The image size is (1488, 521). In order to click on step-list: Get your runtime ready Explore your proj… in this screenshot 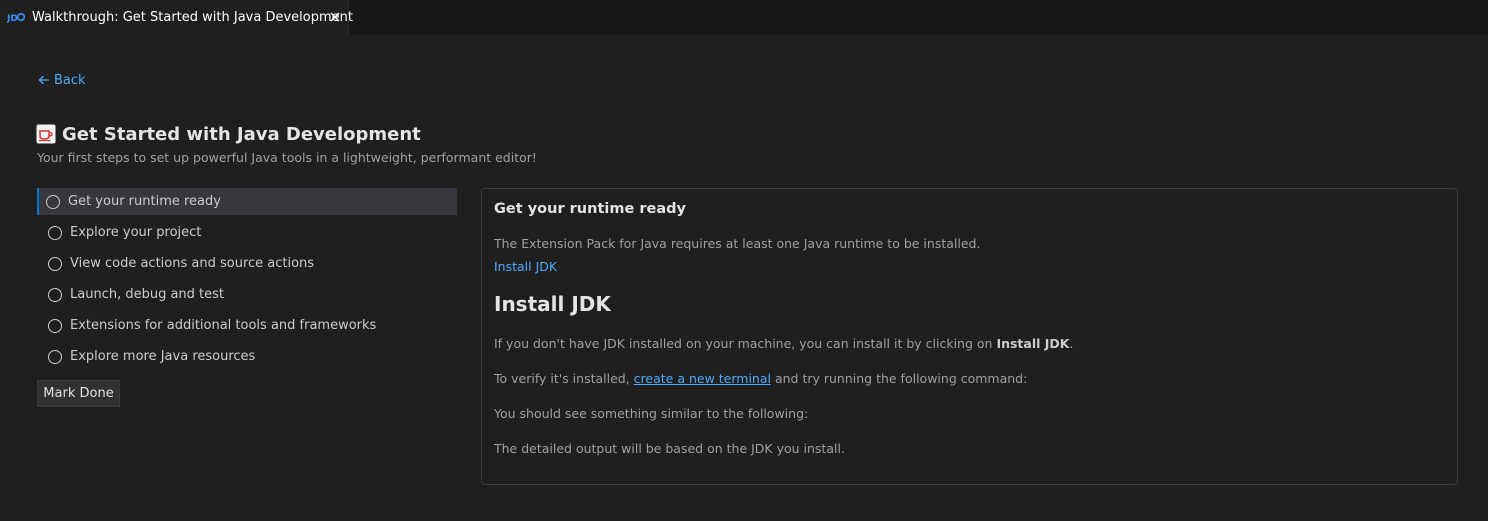, I will do `click(247, 281)`.